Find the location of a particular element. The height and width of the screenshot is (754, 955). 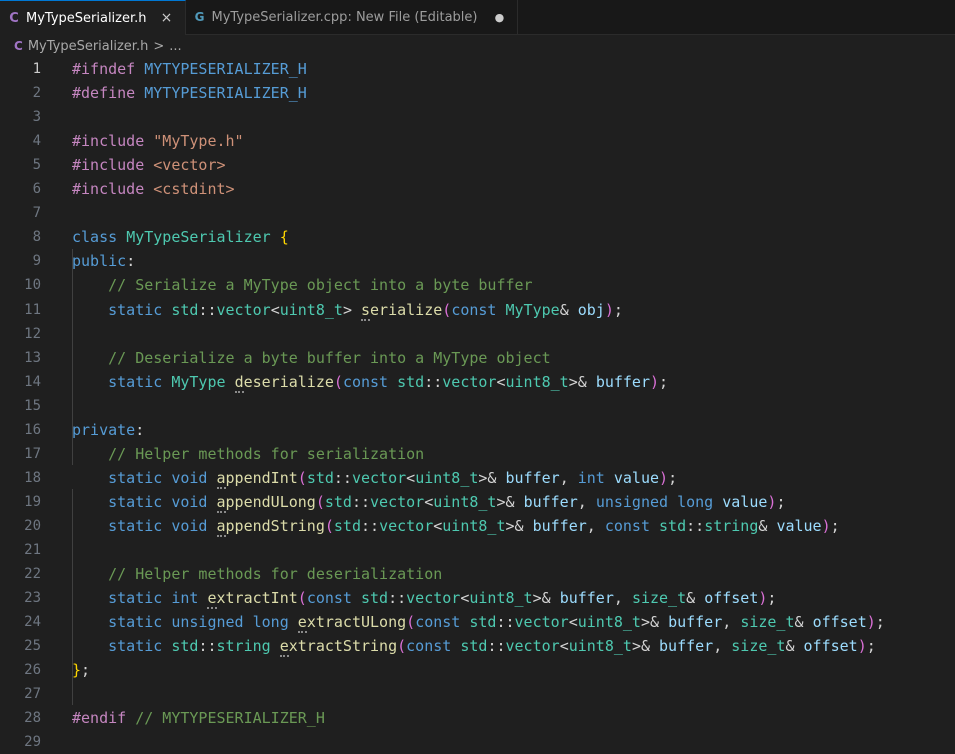

function-name: serialize is located at coordinates (401, 310).